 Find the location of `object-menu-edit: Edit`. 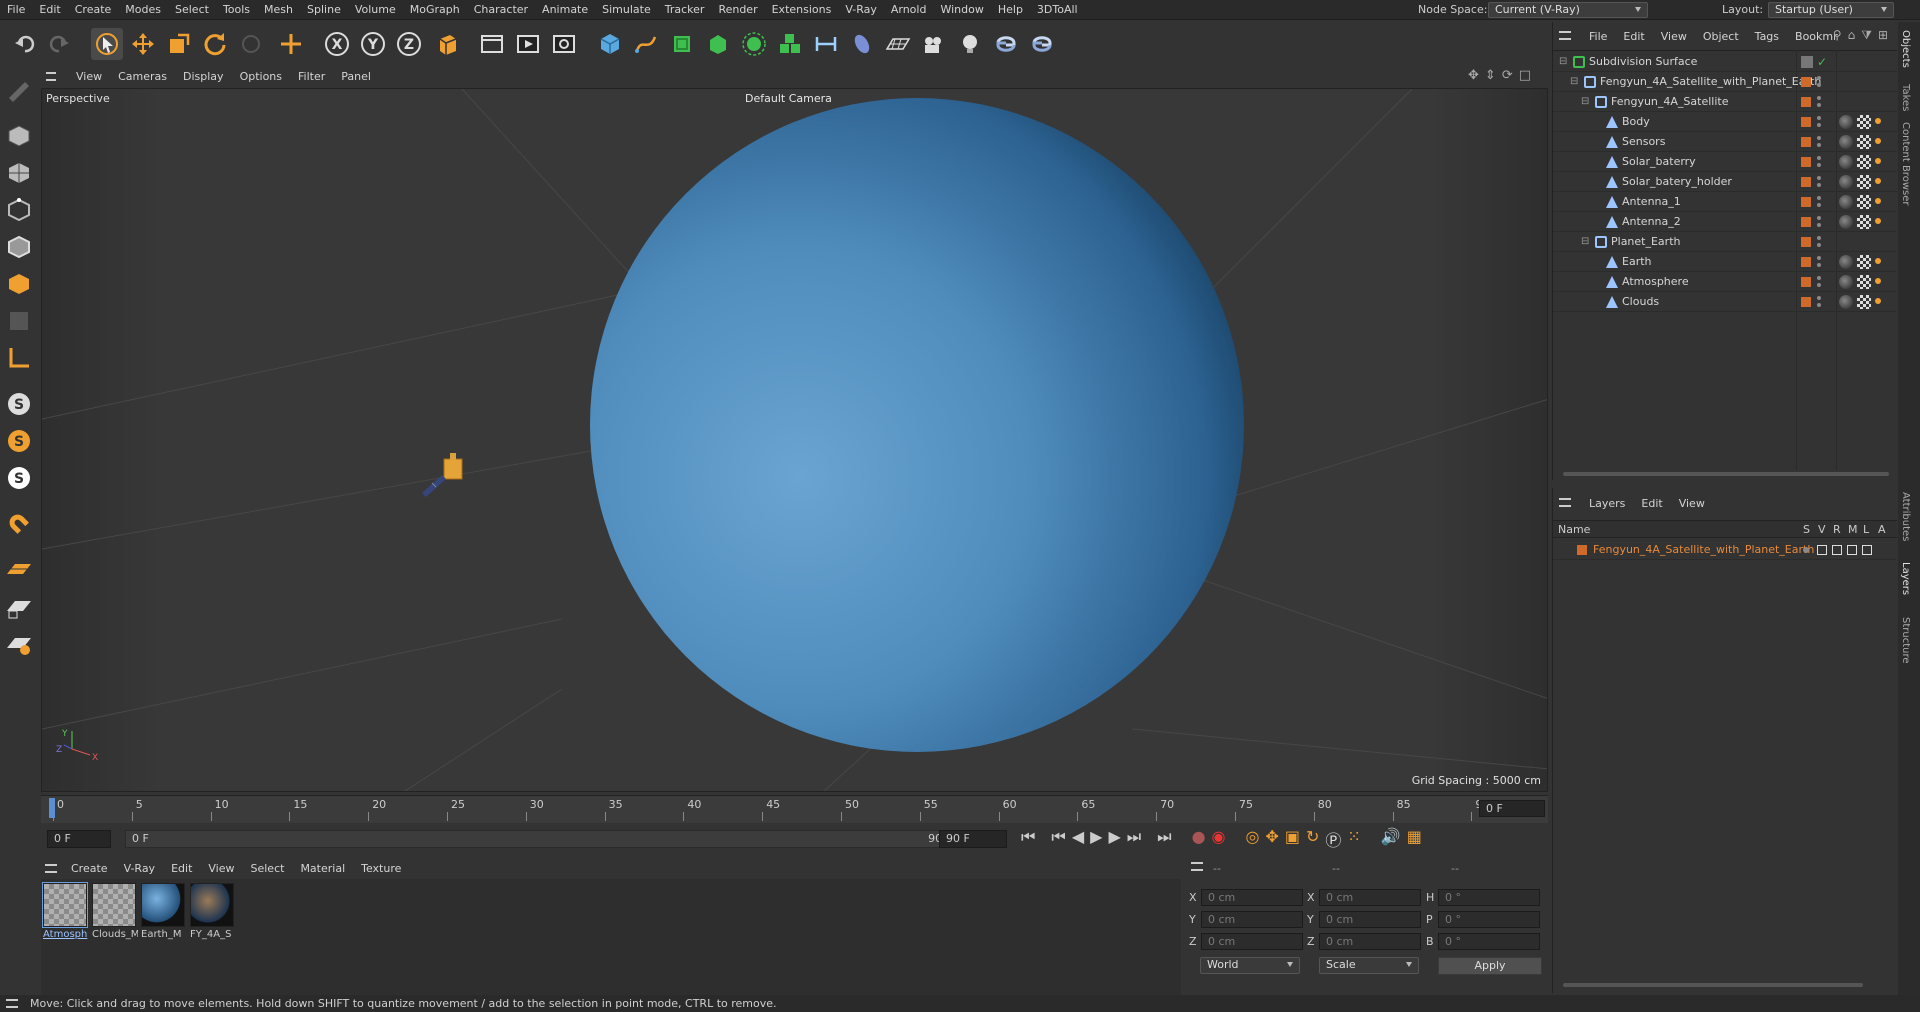

object-menu-edit: Edit is located at coordinates (1633, 36).